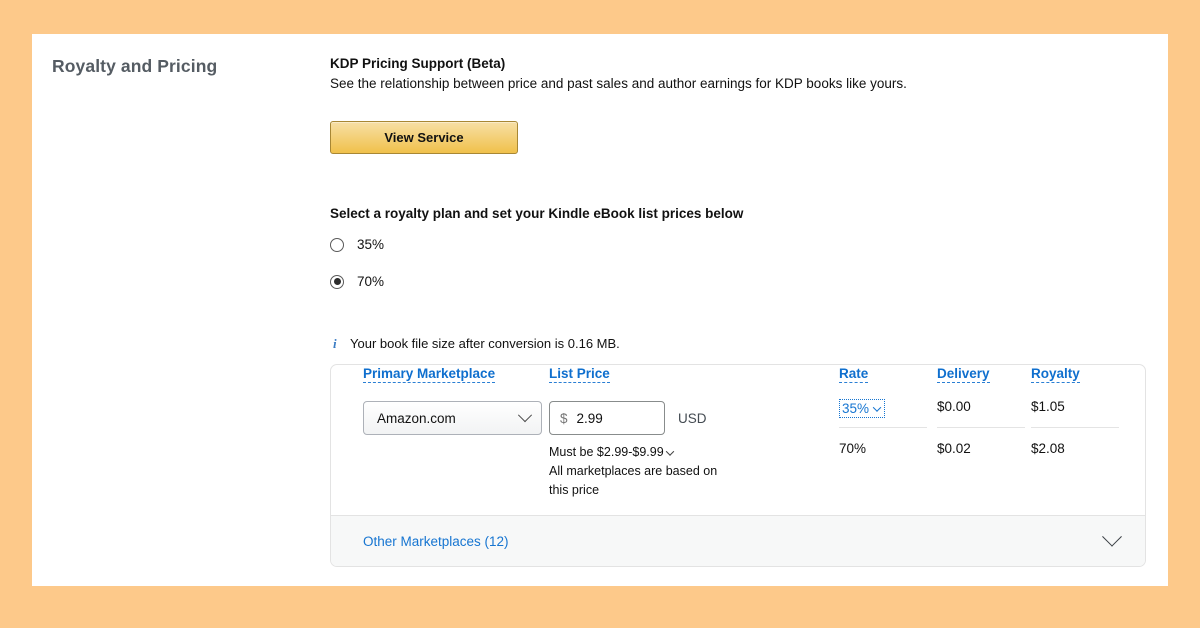 The image size is (1200, 628). What do you see at coordinates (853, 448) in the screenshot?
I see `rate-value-row-2: 70%` at bounding box center [853, 448].